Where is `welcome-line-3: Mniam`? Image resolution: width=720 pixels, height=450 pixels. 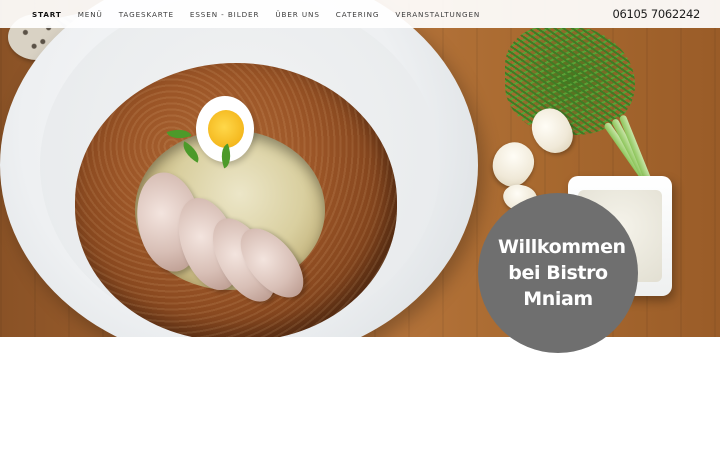
welcome-line-3: Mniam is located at coordinates (558, 299).